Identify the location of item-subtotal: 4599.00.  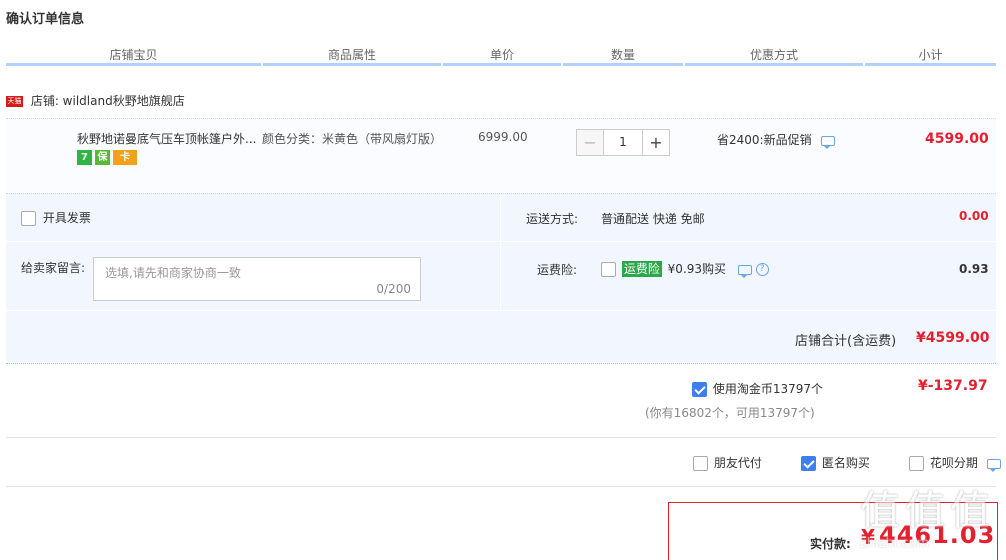
(957, 139).